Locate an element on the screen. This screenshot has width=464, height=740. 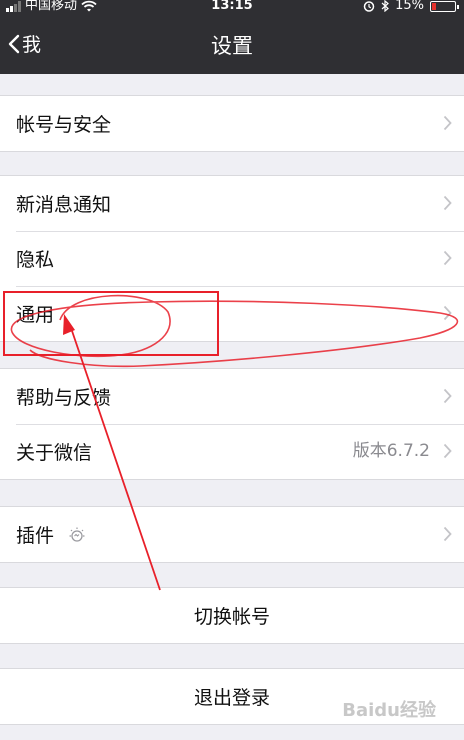
alarm-icon is located at coordinates (369, 6).